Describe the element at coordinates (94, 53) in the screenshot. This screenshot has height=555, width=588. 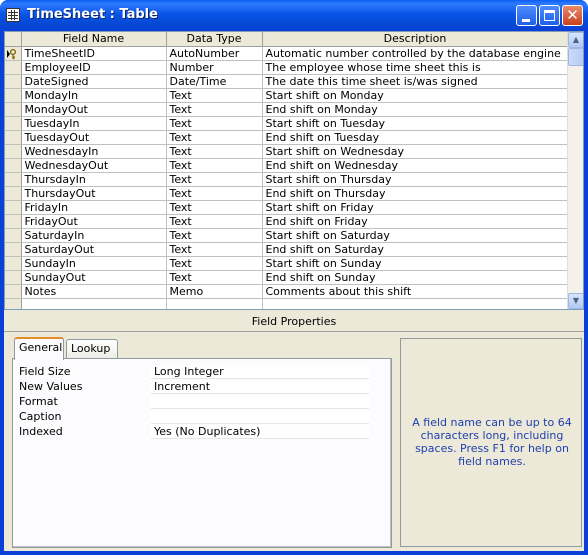
I see `cell-field-name: TimeSheetID` at that location.